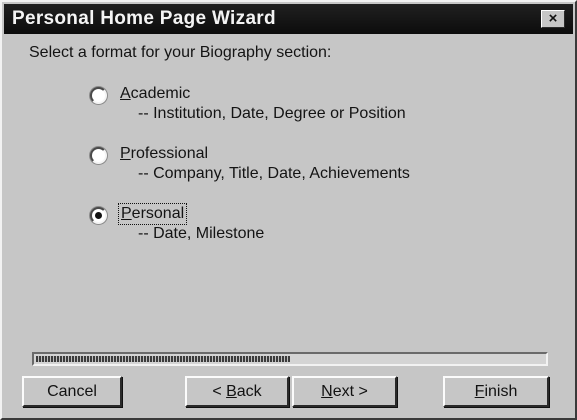 The height and width of the screenshot is (420, 577). I want to click on academic-mnemonic: A, so click(125, 93).